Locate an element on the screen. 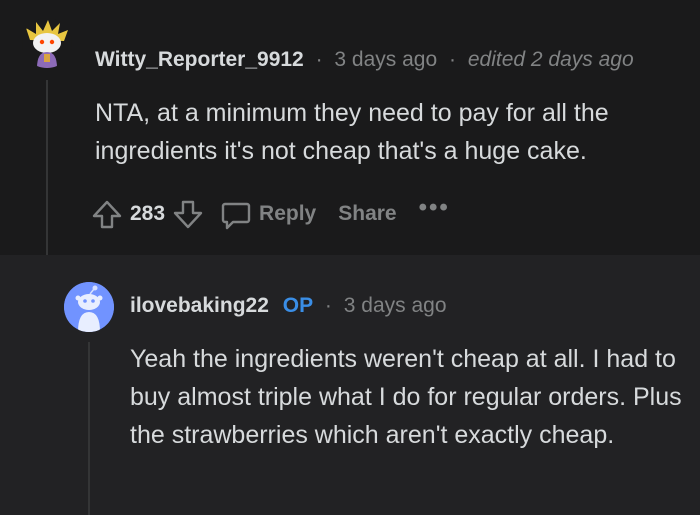 The width and height of the screenshot is (700, 515). comment-bubble-icon is located at coordinates (236, 214).